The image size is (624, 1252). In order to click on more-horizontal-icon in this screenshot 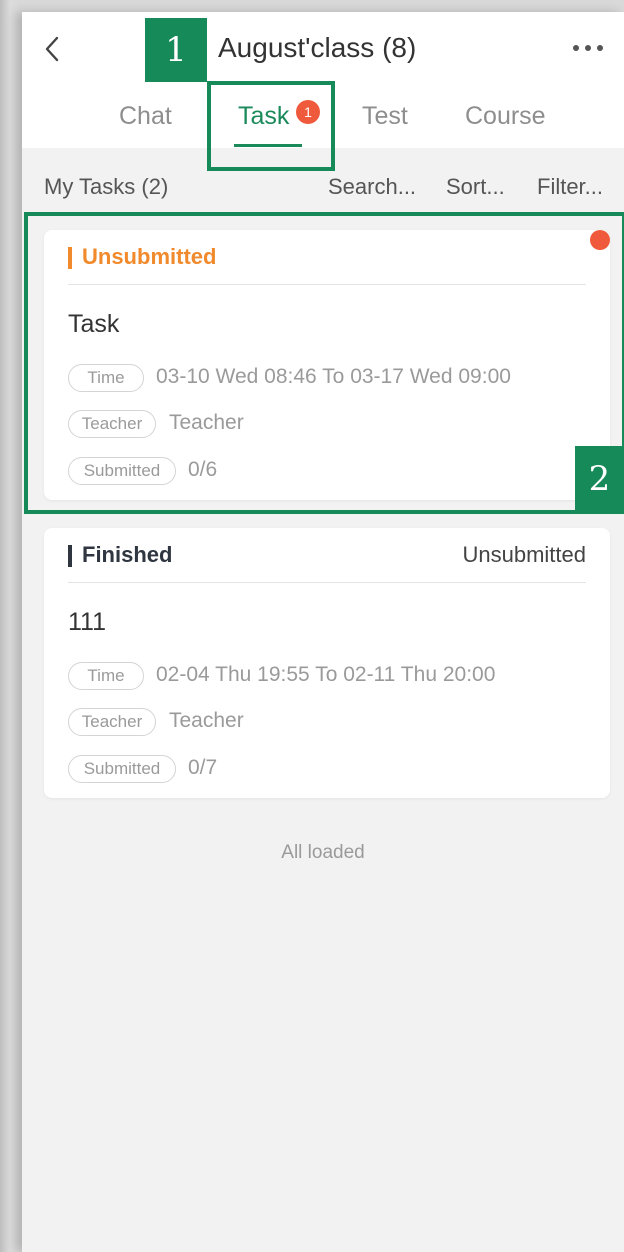, I will do `click(588, 48)`.